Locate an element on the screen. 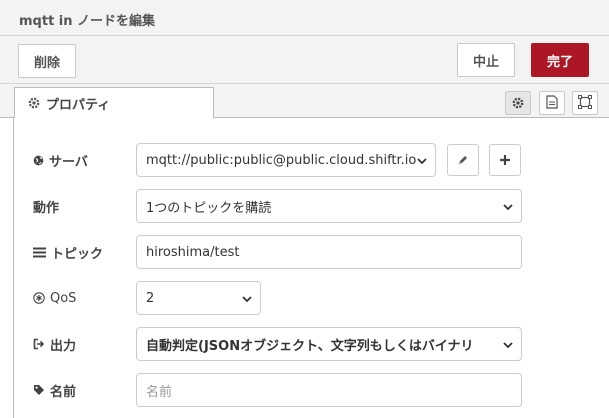 The image size is (609, 418). tab-properties-label: プロパティ is located at coordinates (78, 105).